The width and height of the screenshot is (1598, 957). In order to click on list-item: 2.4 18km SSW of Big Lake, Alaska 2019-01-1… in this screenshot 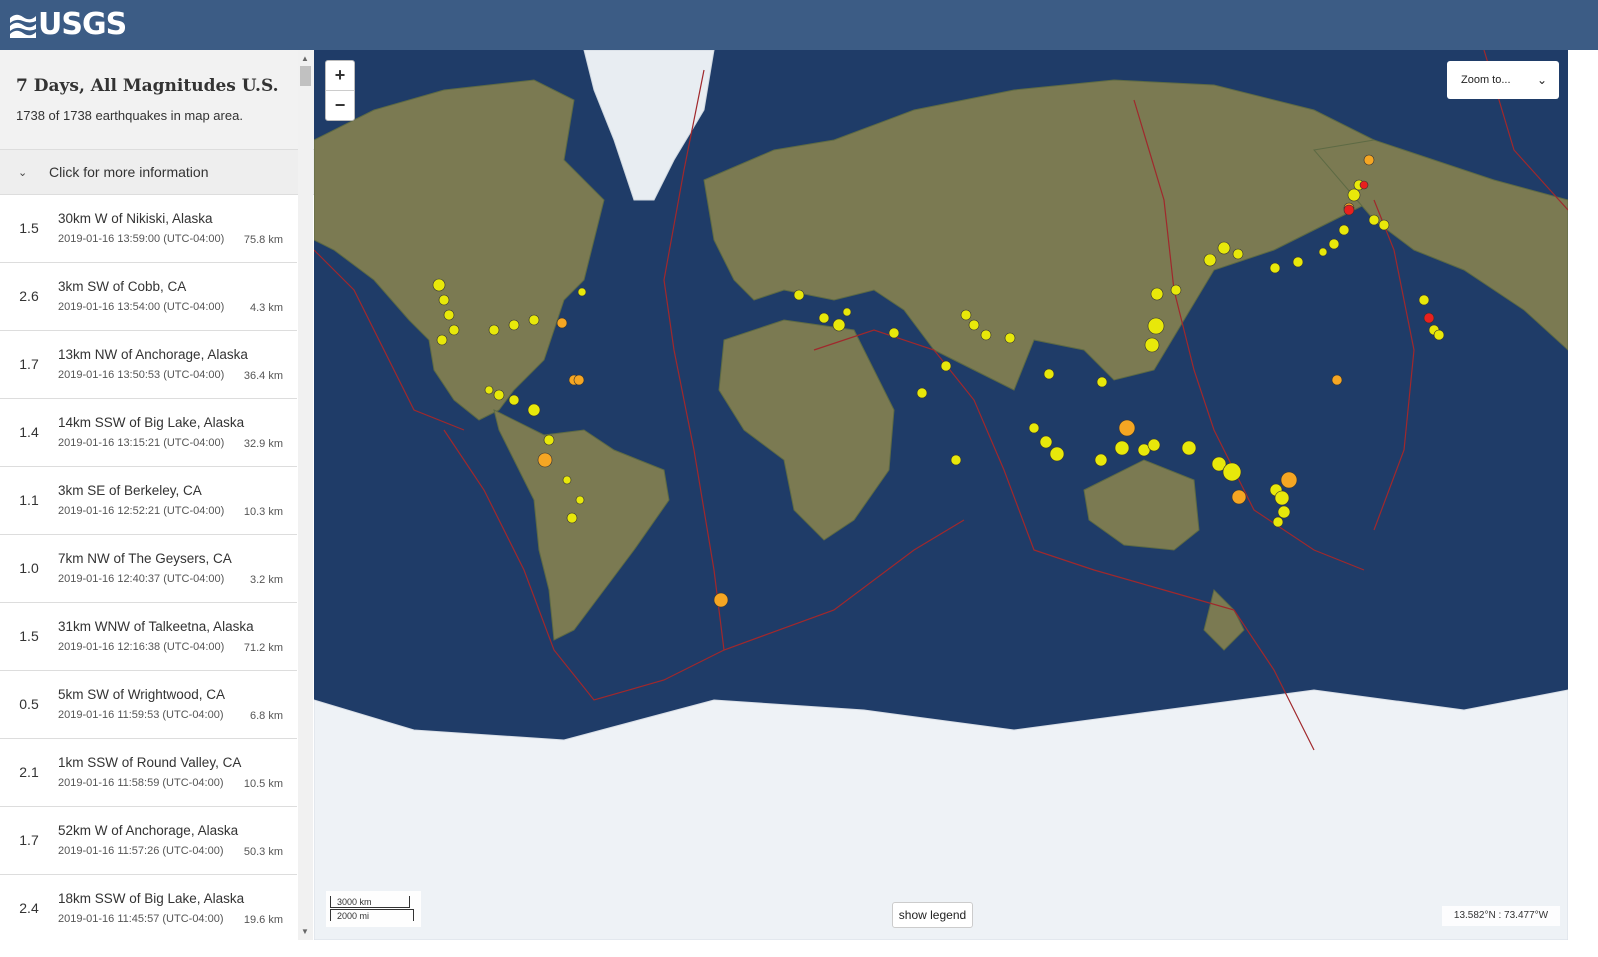, I will do `click(148, 907)`.